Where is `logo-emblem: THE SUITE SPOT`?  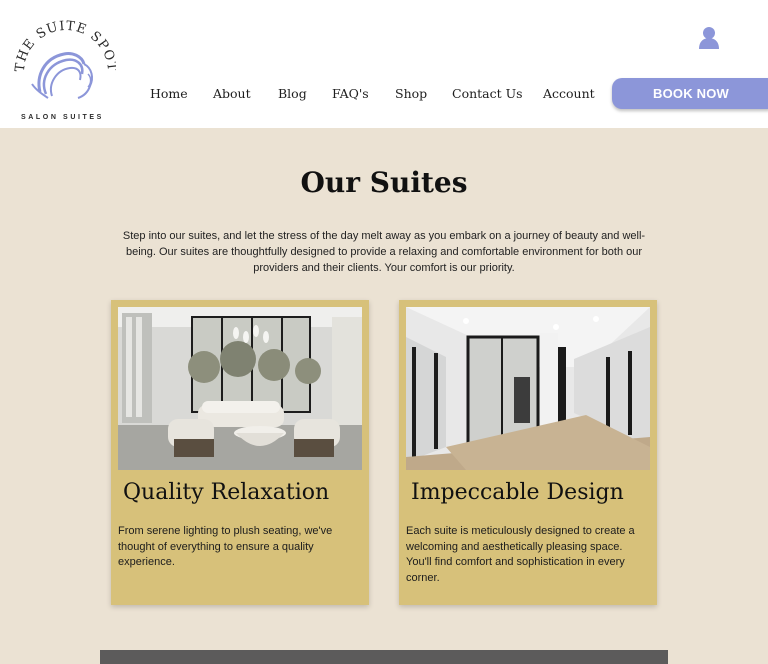
logo-emblem: THE SUITE SPOT is located at coordinates (64, 59).